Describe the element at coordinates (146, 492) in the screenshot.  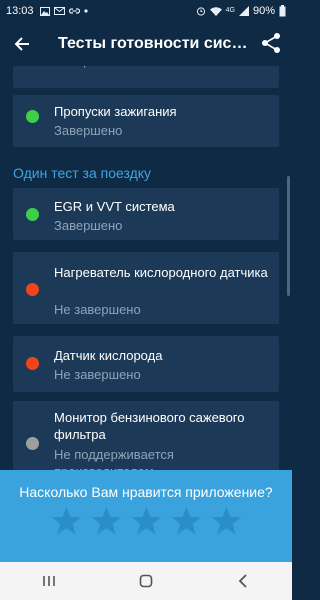
I see `rating-question: Насколько Вам нравится приложение?` at that location.